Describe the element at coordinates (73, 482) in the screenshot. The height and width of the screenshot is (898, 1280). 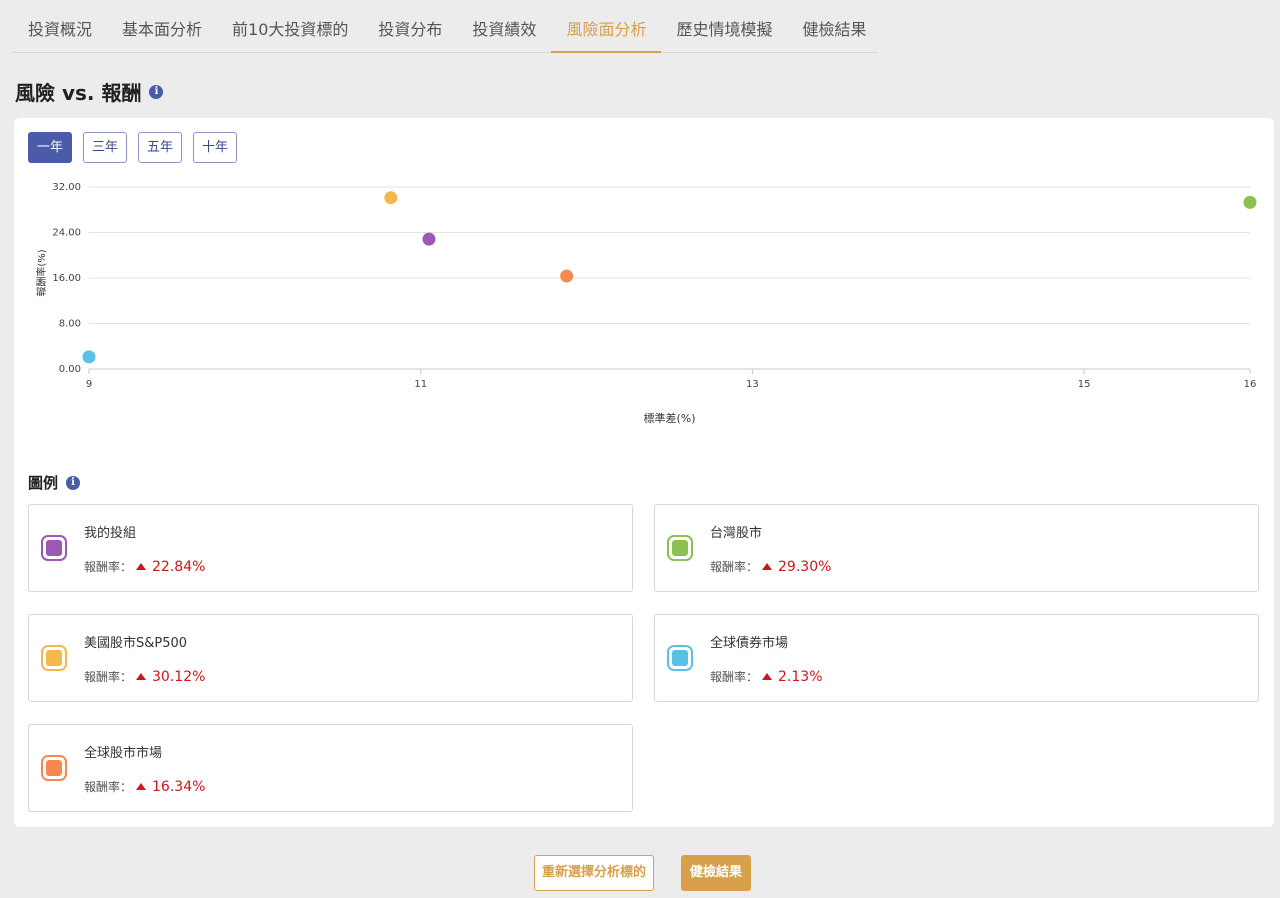
I see `legend-info-icon: i` at that location.